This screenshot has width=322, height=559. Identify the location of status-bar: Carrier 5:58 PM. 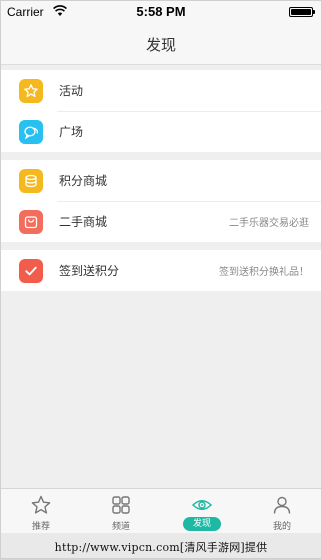
(161, 12).